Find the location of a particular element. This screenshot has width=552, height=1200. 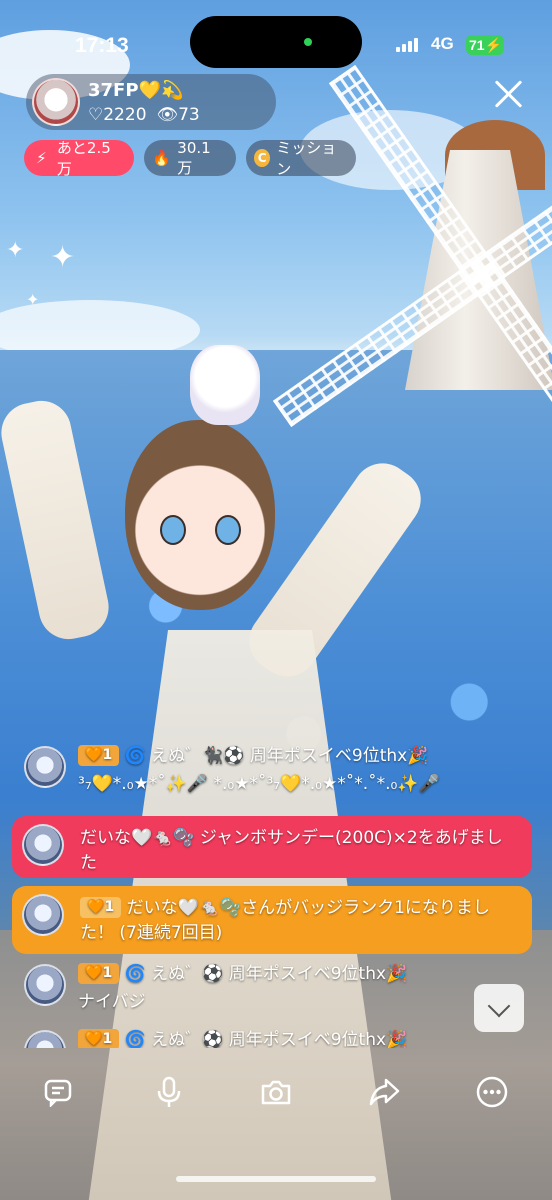

host-name: 37FP💛💫 is located at coordinates (136, 90).